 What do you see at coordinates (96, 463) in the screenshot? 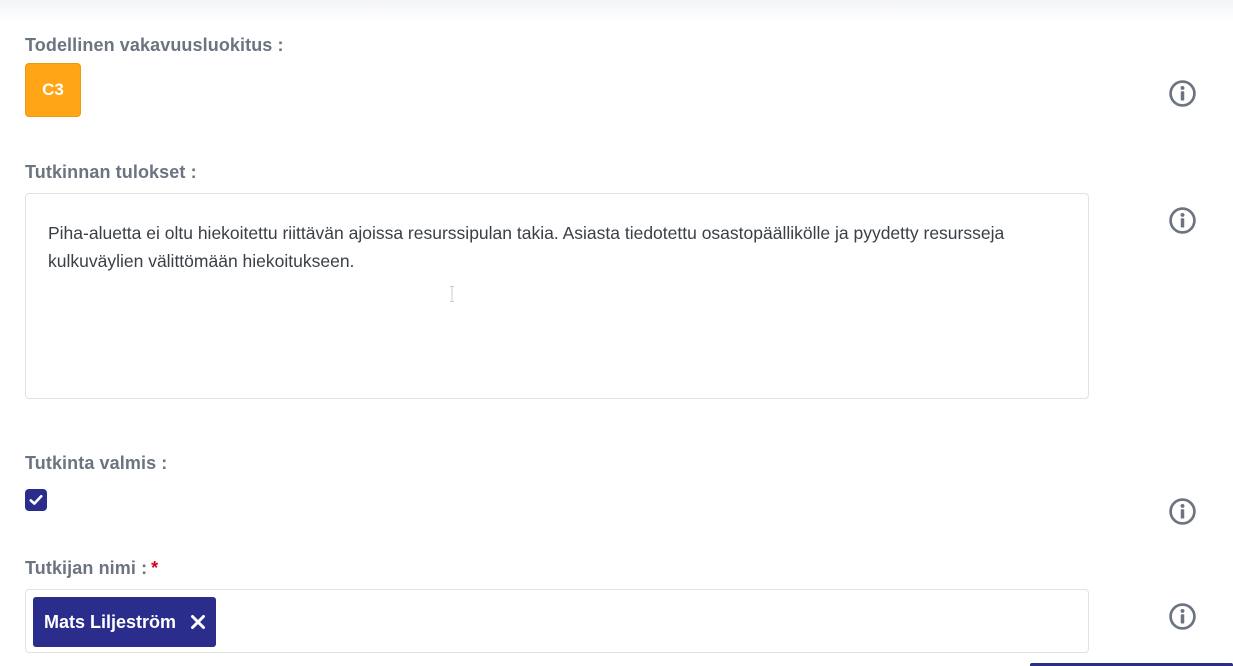
I see `complete-label: Tutkinta valmis :` at bounding box center [96, 463].